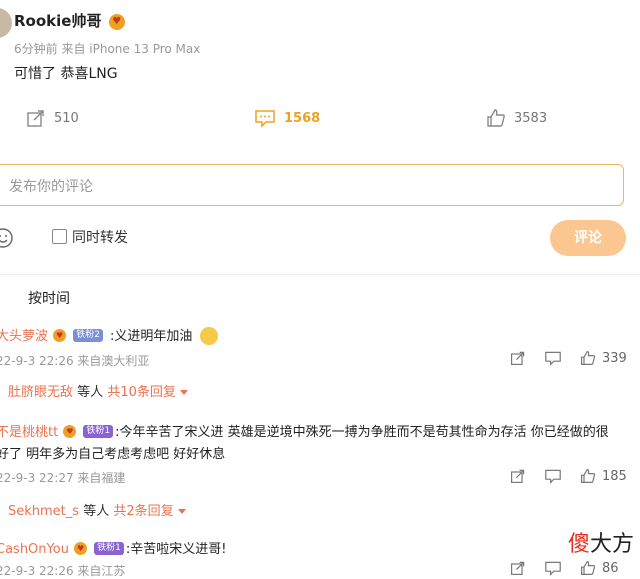 The width and height of the screenshot is (640, 579). What do you see at coordinates (362, 432) in the screenshot?
I see `comment-text: :今年辛苦了宋义进 英雄是逆境中殊死一搏为争胜而不是苟其性命为存活 你已经做的很` at bounding box center [362, 432].